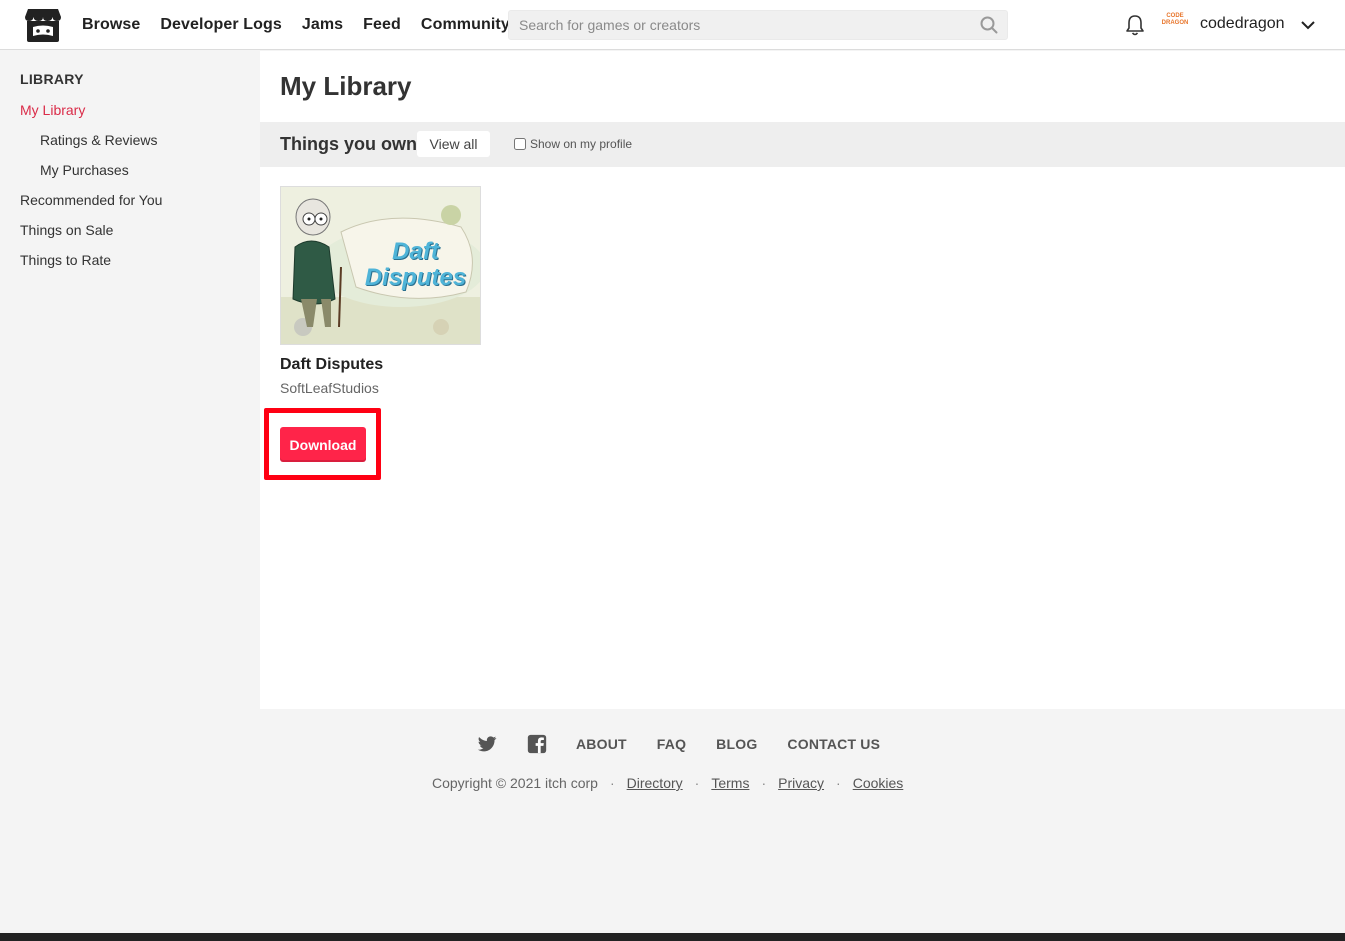  I want to click on view-all-button: View all, so click(453, 144).